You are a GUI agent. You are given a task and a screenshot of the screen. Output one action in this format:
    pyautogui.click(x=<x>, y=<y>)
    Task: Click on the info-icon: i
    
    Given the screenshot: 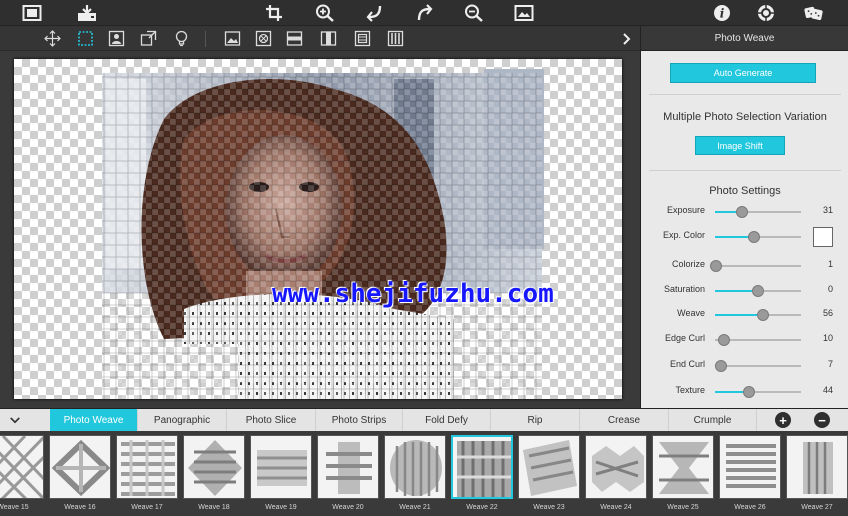 What is the action you would take?
    pyautogui.click(x=722, y=13)
    